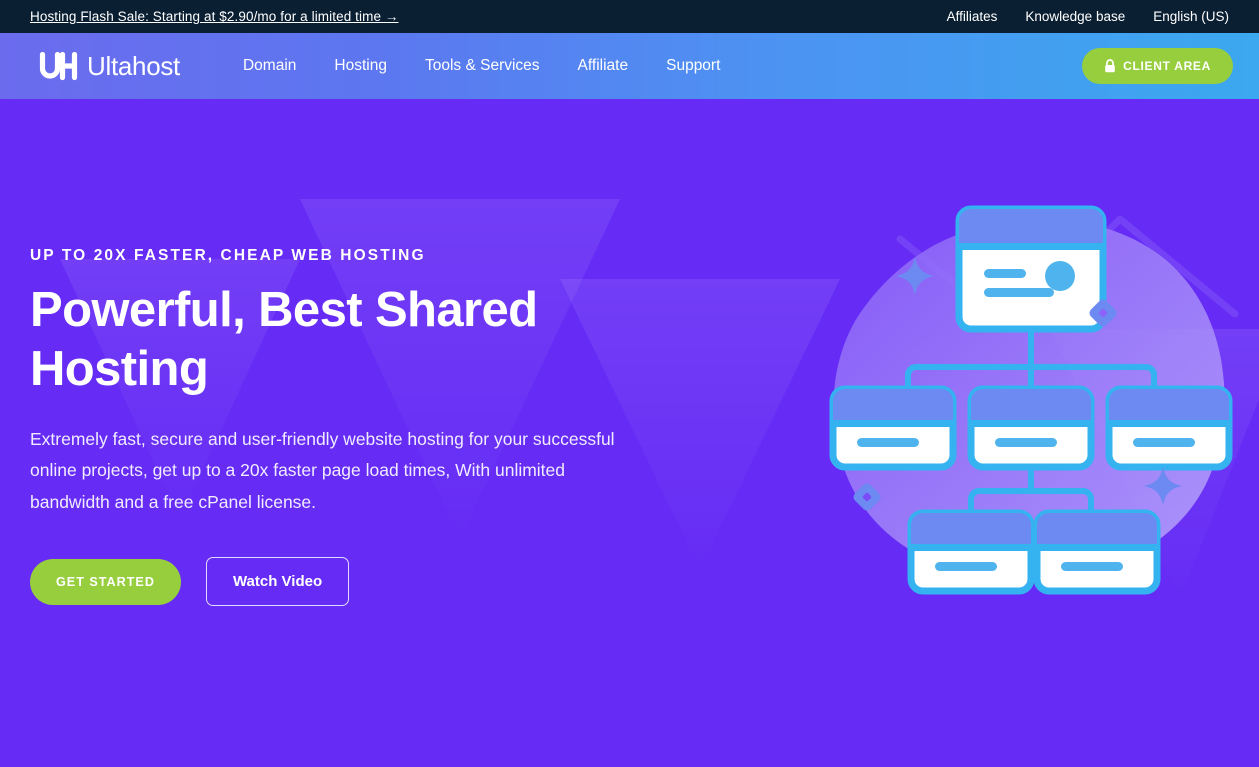 The image size is (1259, 767). I want to click on site-logo: Ultahost, so click(109, 66).